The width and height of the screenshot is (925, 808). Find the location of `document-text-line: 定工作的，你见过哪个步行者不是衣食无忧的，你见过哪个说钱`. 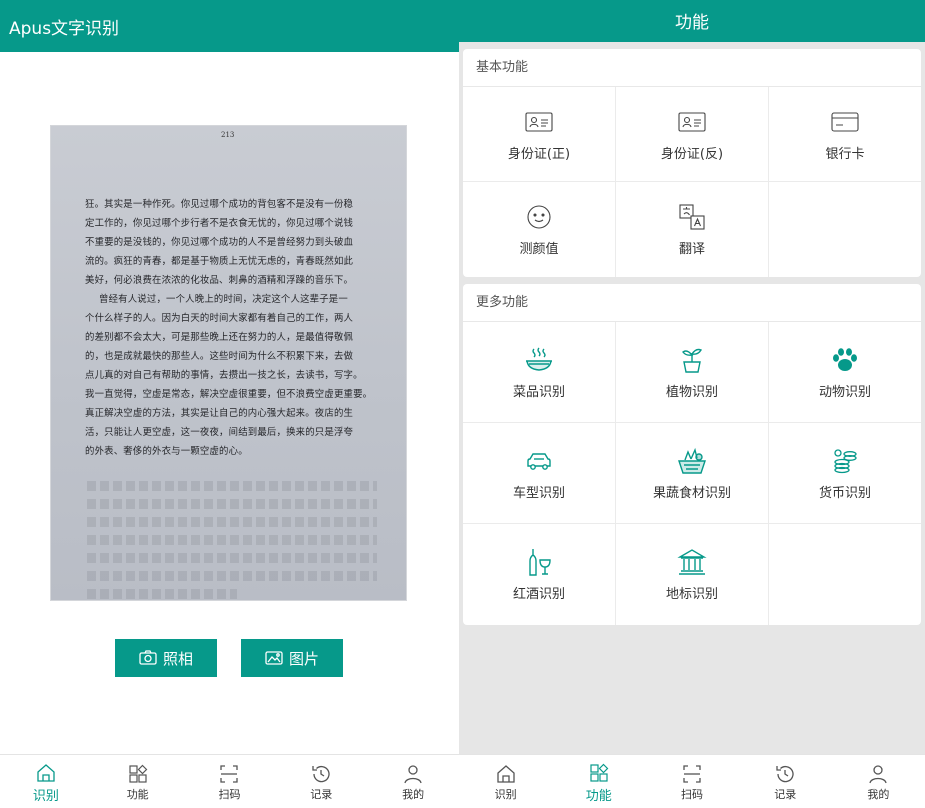

document-text-line: 定工作的，你见过哪个步行者不是衣食无忧的，你见过哪个说钱 is located at coordinates (219, 223).